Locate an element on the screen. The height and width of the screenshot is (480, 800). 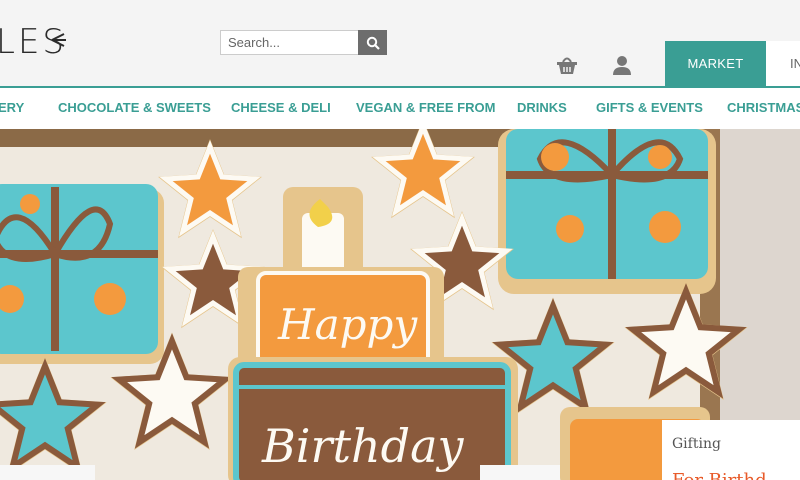
gifting-card-title: Gifting is located at coordinates (696, 444).